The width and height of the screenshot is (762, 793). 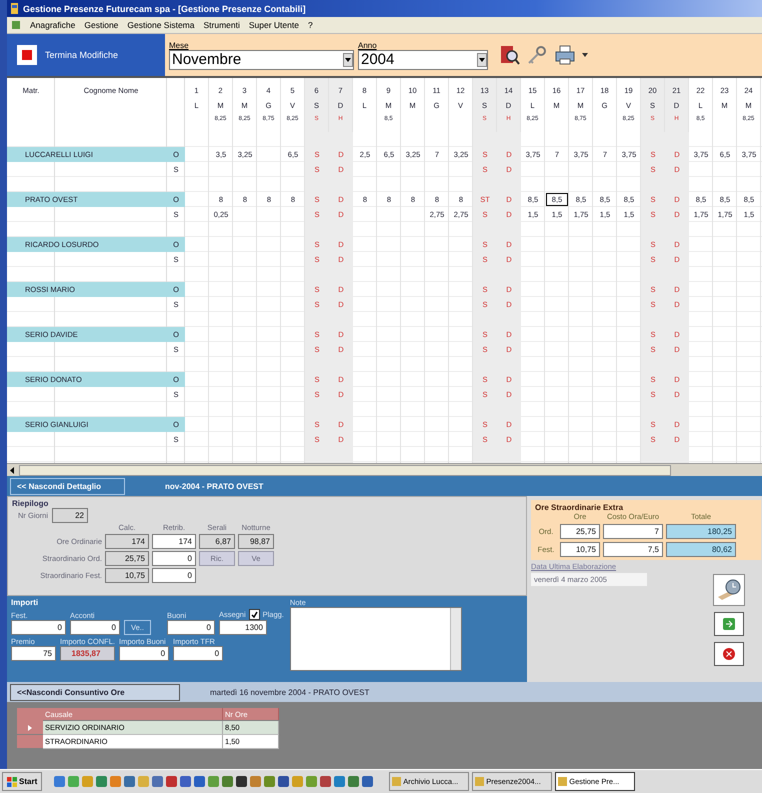 I want to click on menu-item: Super Utente, so click(x=273, y=25).